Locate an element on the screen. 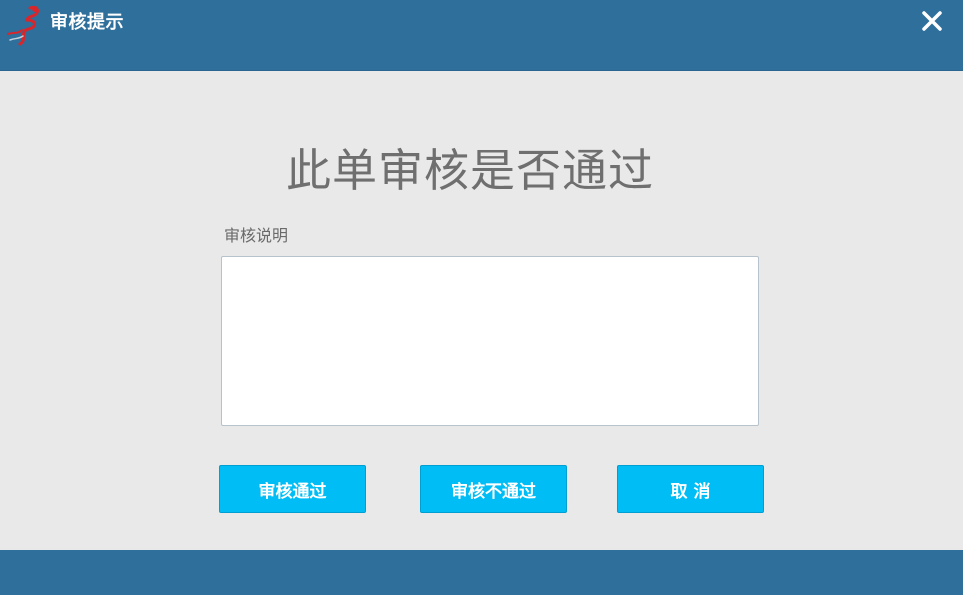 The height and width of the screenshot is (595, 963). cancel-button: 取 消 is located at coordinates (690, 489).